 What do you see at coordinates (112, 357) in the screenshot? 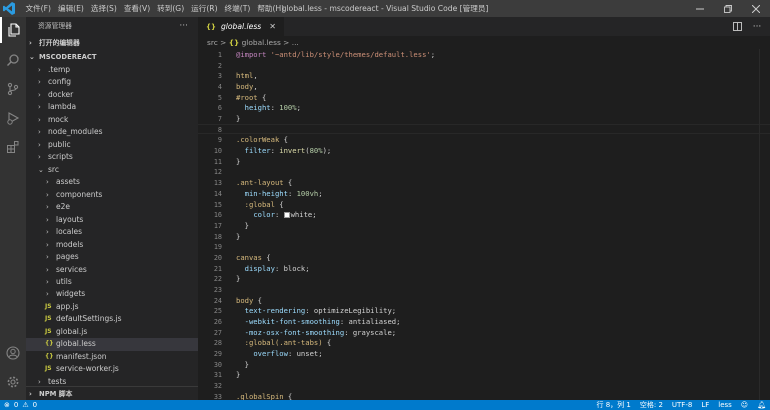
I see `tree-file: {} manifest.json` at bounding box center [112, 357].